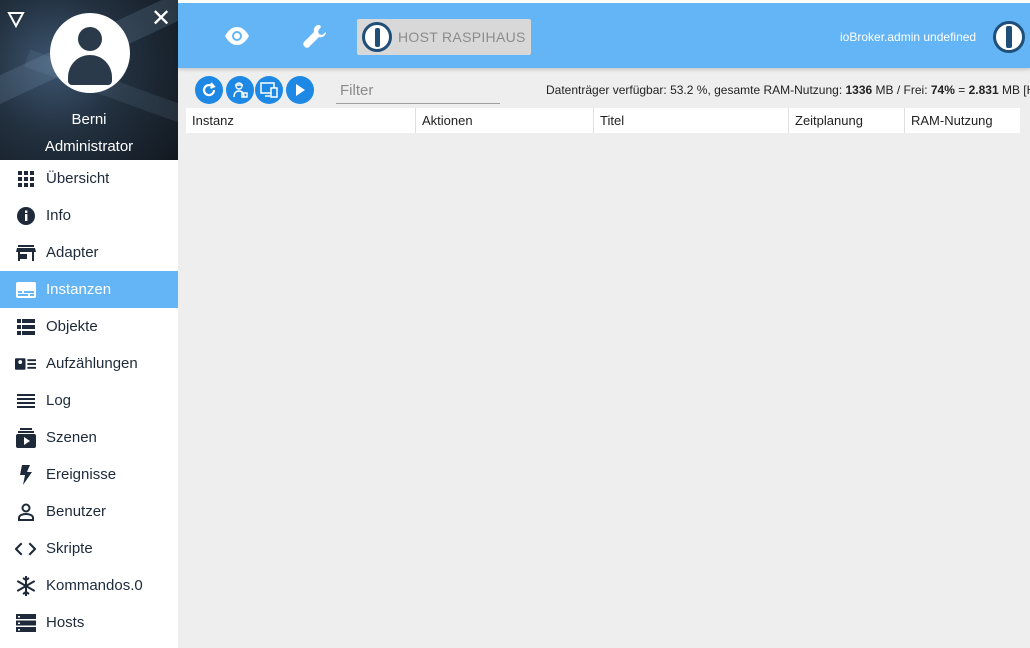 This screenshot has width=1030, height=648. I want to click on column-header-ram-nutzung: RAM-Nutzung, so click(962, 120).